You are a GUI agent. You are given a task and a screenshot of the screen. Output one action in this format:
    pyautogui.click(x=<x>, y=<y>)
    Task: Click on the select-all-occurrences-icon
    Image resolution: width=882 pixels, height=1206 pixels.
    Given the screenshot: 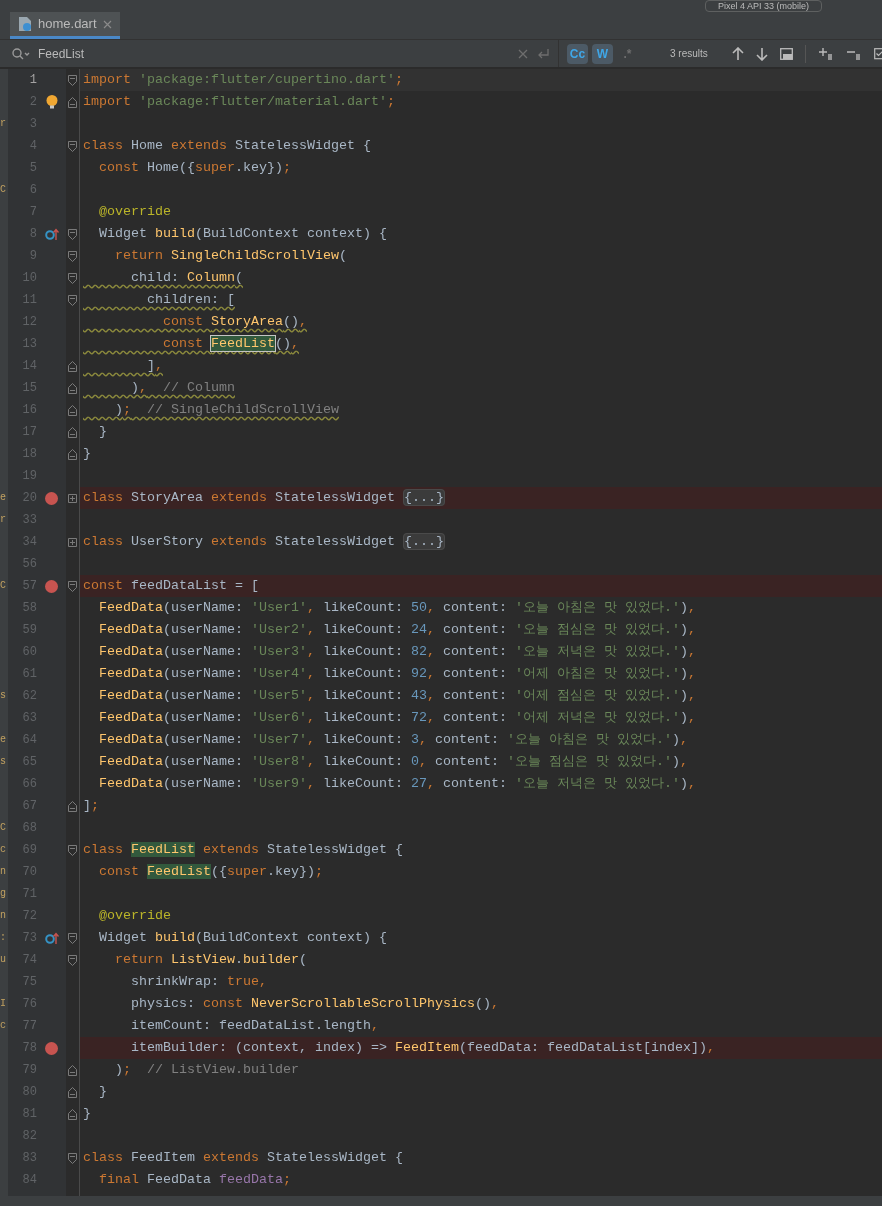 What is the action you would take?
    pyautogui.click(x=786, y=53)
    